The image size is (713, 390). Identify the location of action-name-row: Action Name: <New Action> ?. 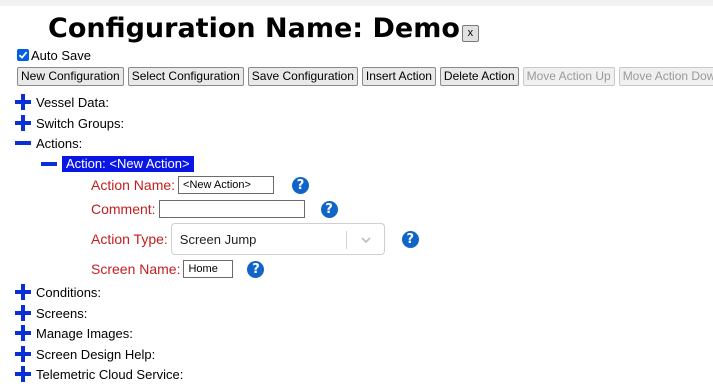
(200, 185).